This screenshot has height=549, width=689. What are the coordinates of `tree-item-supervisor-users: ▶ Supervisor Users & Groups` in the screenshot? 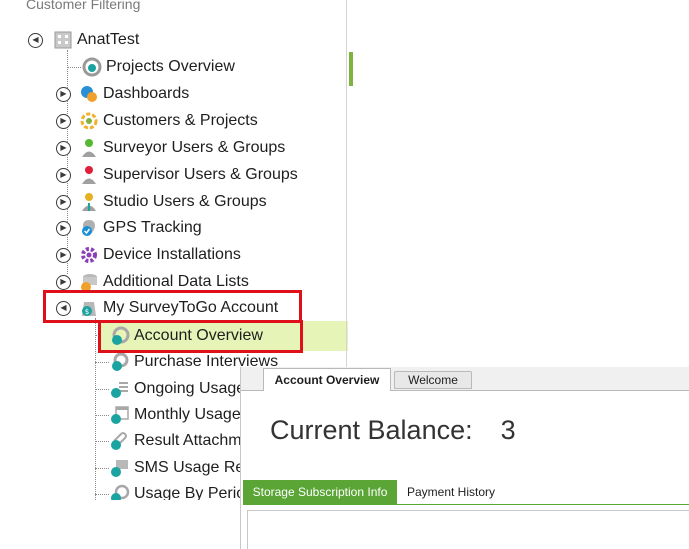 It's located at (177, 175).